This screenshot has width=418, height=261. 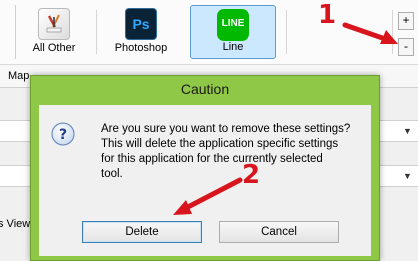 I want to click on annotation-number-1: 1, so click(x=327, y=15).